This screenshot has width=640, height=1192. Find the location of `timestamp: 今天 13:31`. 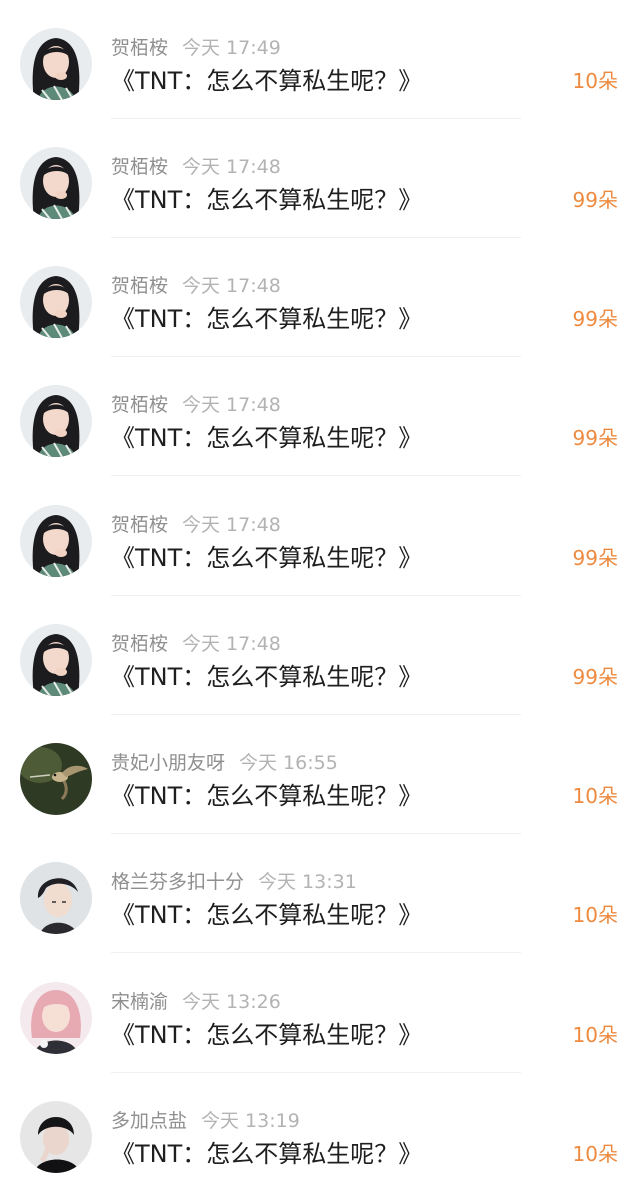

timestamp: 今天 13:31 is located at coordinates (307, 882).